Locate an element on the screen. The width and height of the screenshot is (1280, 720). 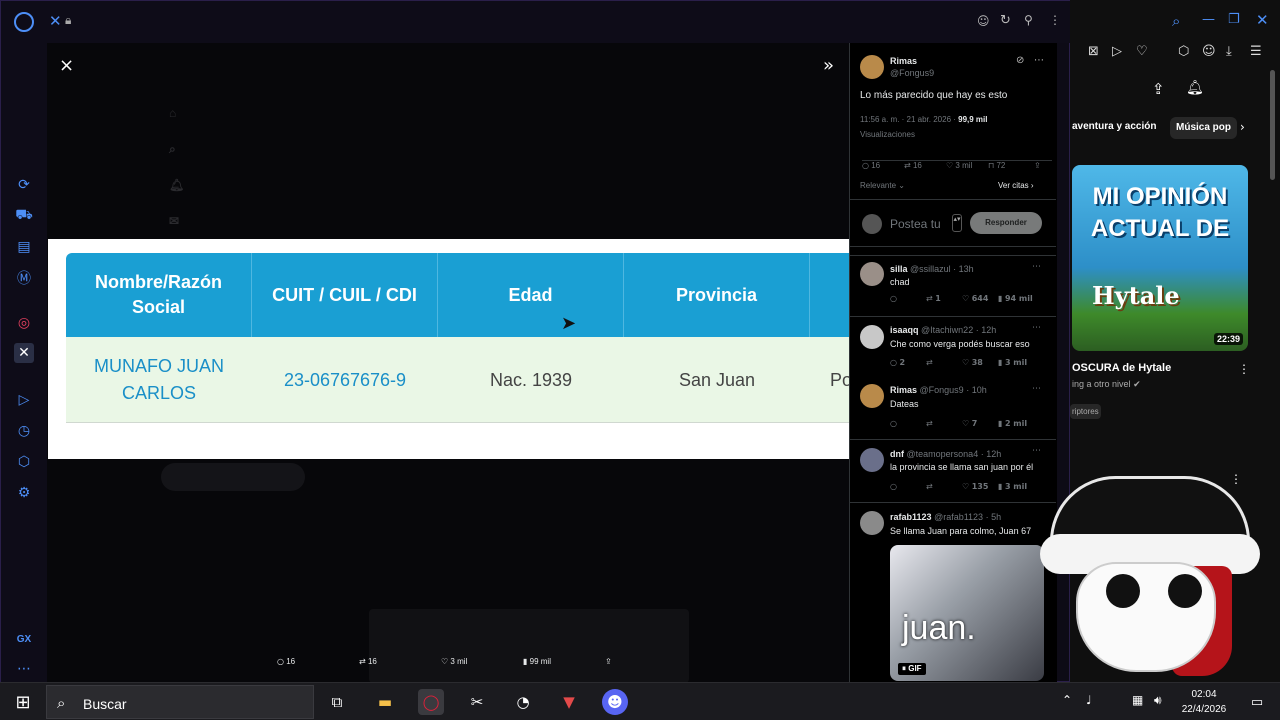
chevron-right-icon: › is located at coordinates (1242, 127).